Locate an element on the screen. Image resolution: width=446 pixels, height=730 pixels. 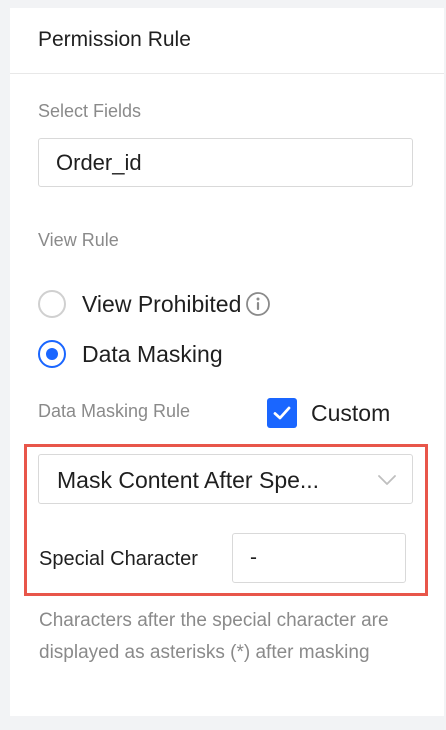
select-fields-input: Order_id is located at coordinates (225, 162).